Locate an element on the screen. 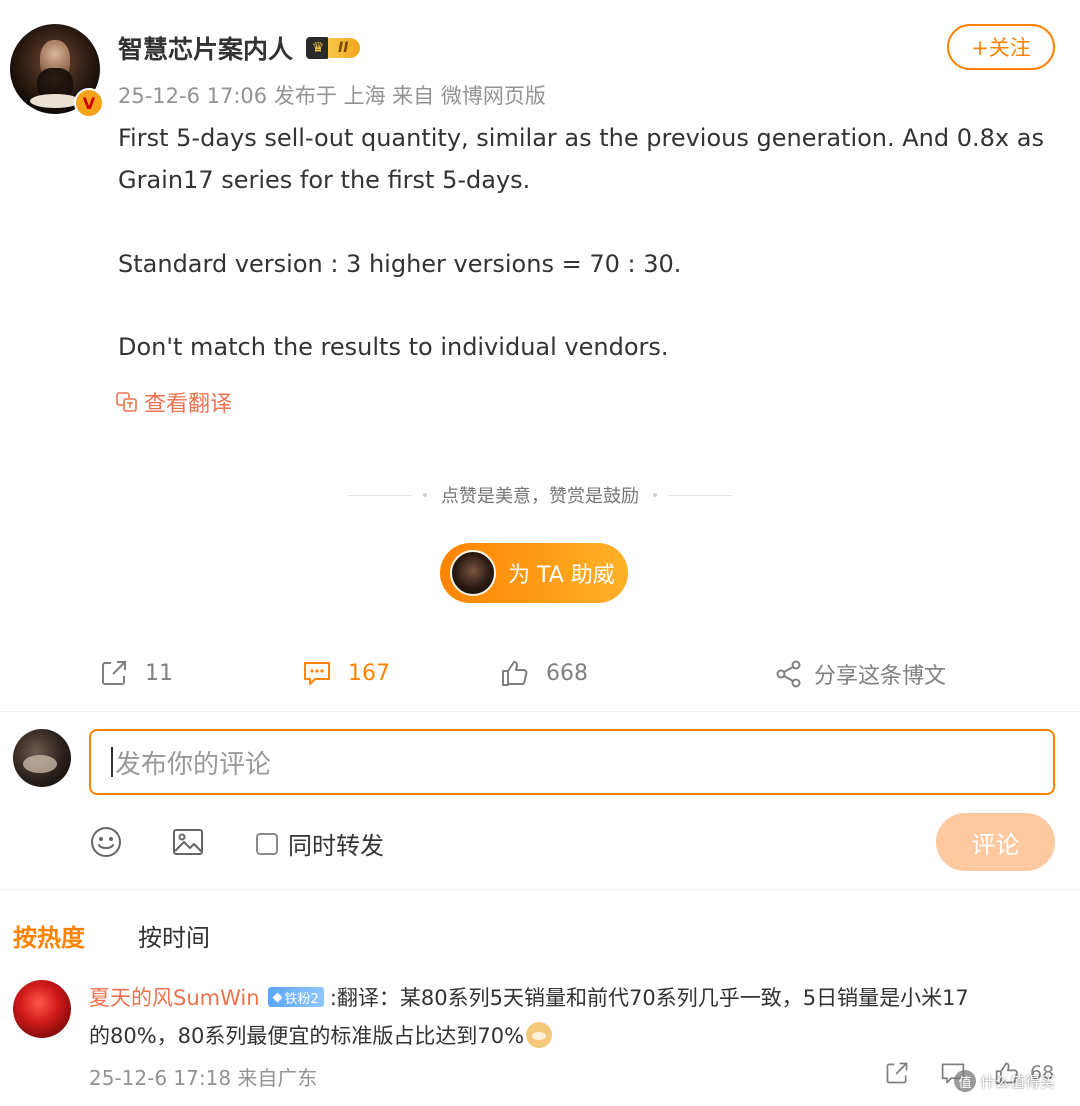 This screenshot has height=1106, width=1080. comment-text: 的80%，80系列最便宜的标准版占比达到70% is located at coordinates (307, 1036).